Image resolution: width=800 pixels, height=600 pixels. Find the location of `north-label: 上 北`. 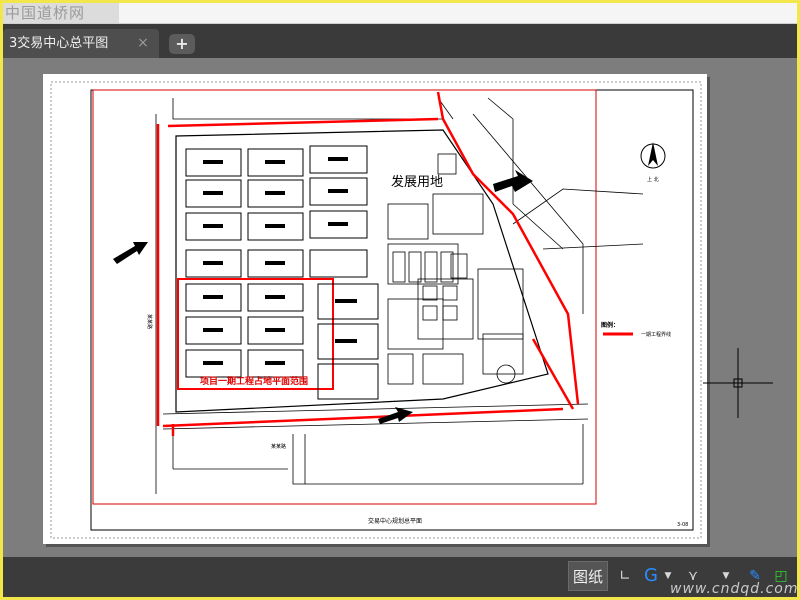

north-label: 上 北 is located at coordinates (653, 179).